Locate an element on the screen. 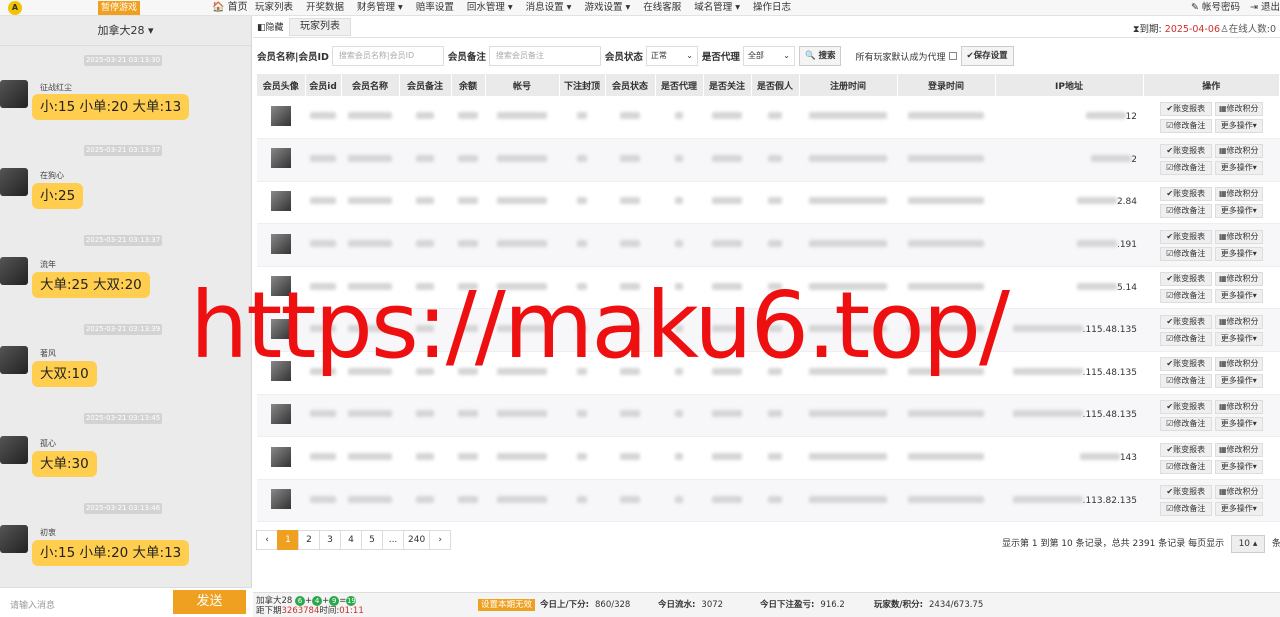  search-button: 🔍 搜索 is located at coordinates (820, 56).